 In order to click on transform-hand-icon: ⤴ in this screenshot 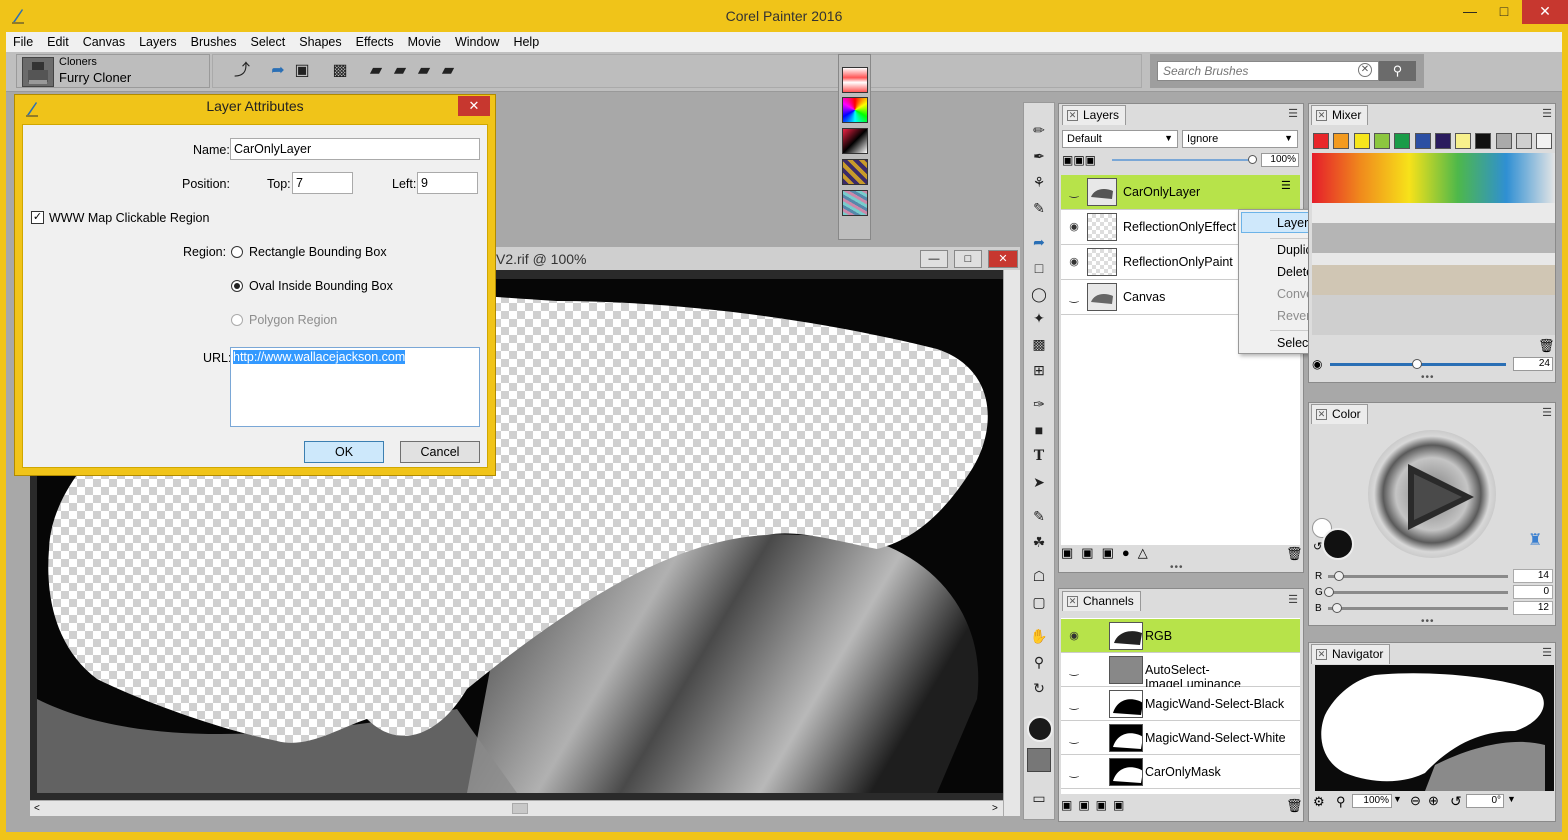, I will do `click(242, 71)`.